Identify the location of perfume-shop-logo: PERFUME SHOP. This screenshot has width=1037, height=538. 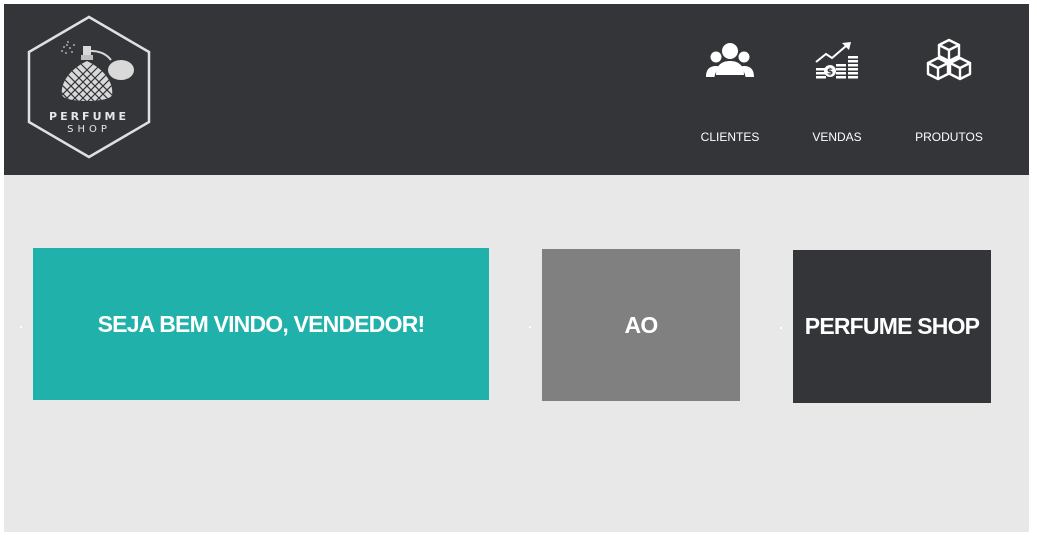
(89, 87).